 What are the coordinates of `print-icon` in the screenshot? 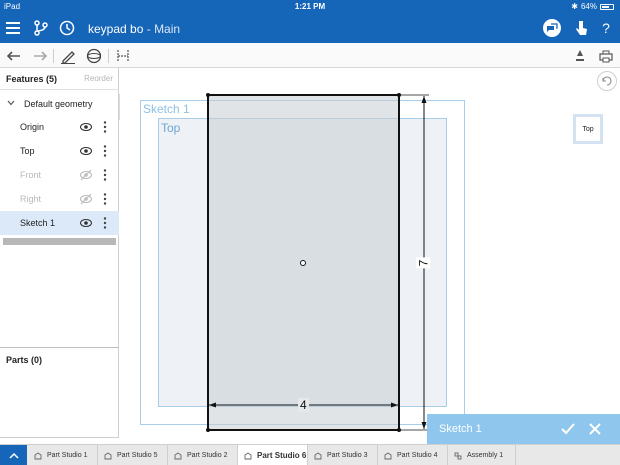 It's located at (606, 56).